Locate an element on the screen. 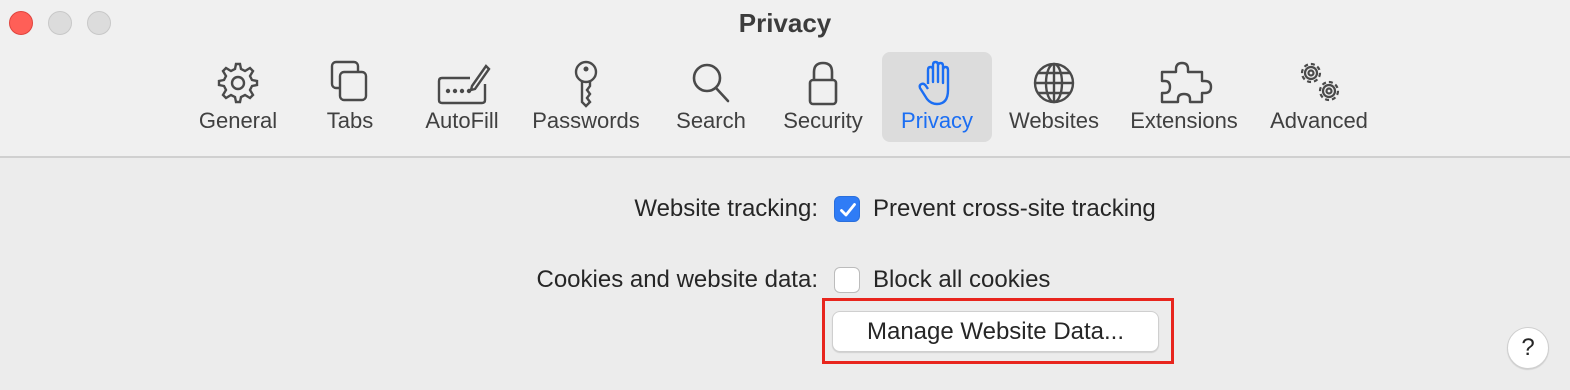 Image resolution: width=1570 pixels, height=390 pixels. help-button: ? is located at coordinates (1528, 348).